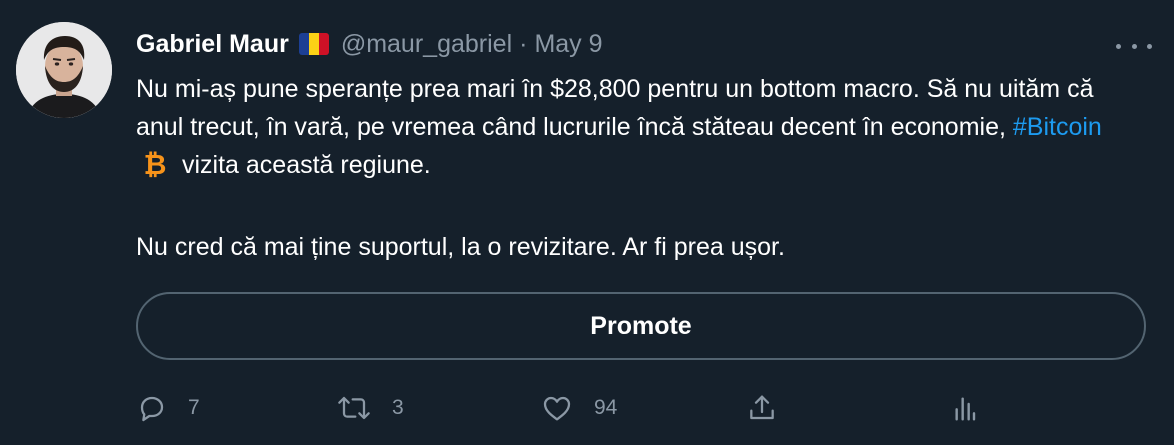 This screenshot has width=1174, height=445. What do you see at coordinates (306, 165) in the screenshot?
I see `tweet-text-part-2: vizita această regiune.` at bounding box center [306, 165].